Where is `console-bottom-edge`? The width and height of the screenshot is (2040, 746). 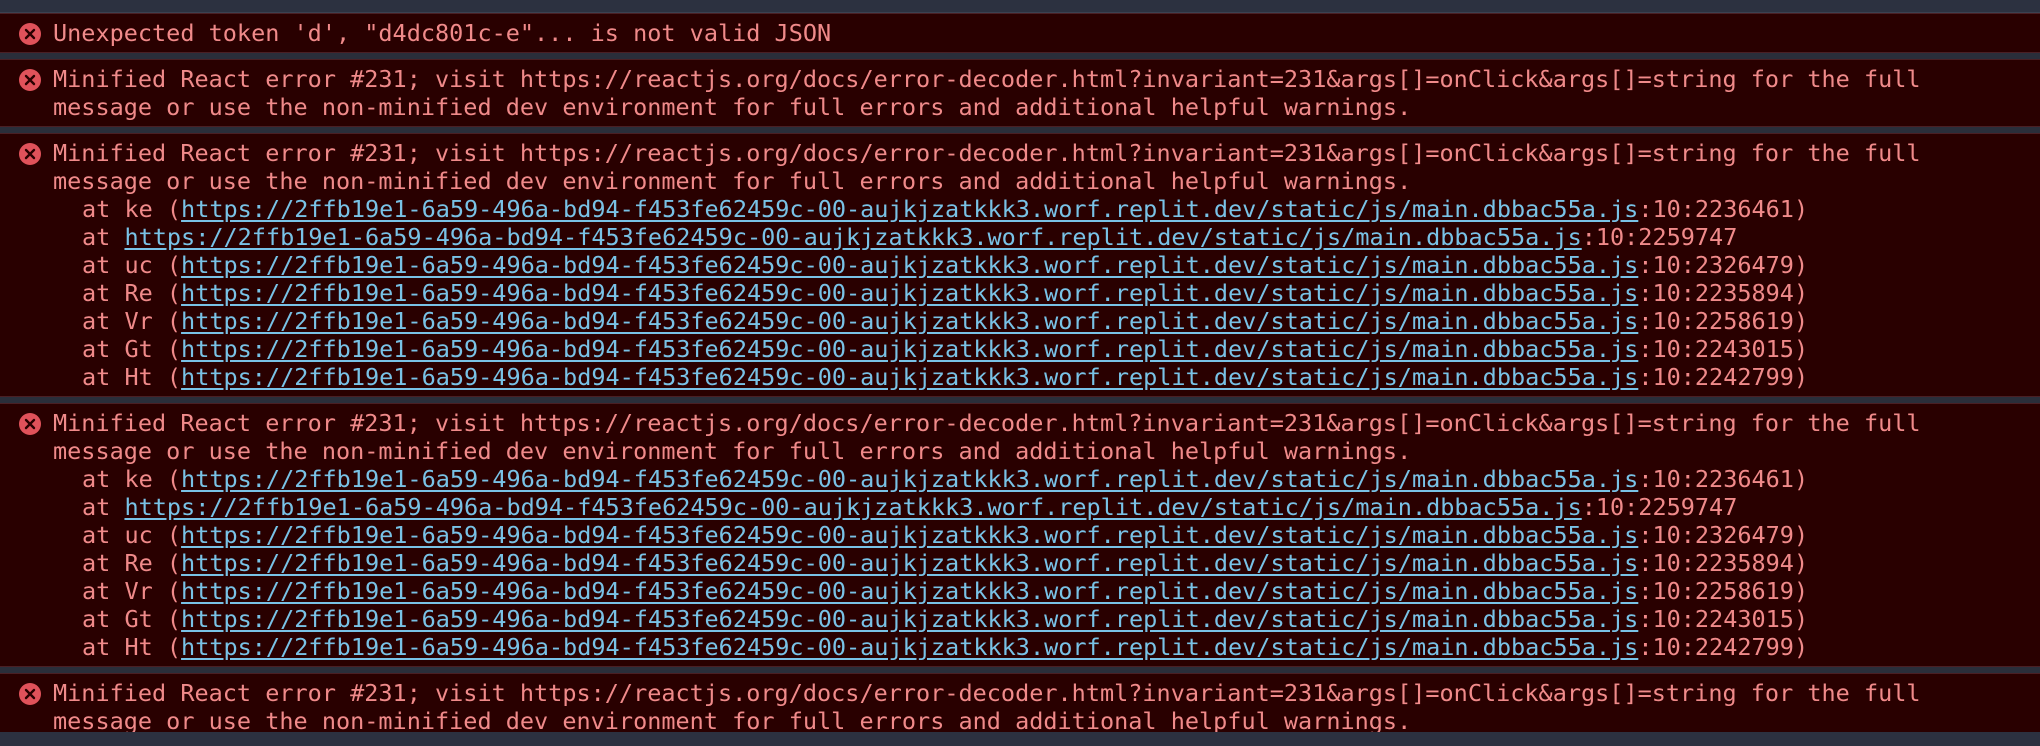 console-bottom-edge is located at coordinates (1020, 739).